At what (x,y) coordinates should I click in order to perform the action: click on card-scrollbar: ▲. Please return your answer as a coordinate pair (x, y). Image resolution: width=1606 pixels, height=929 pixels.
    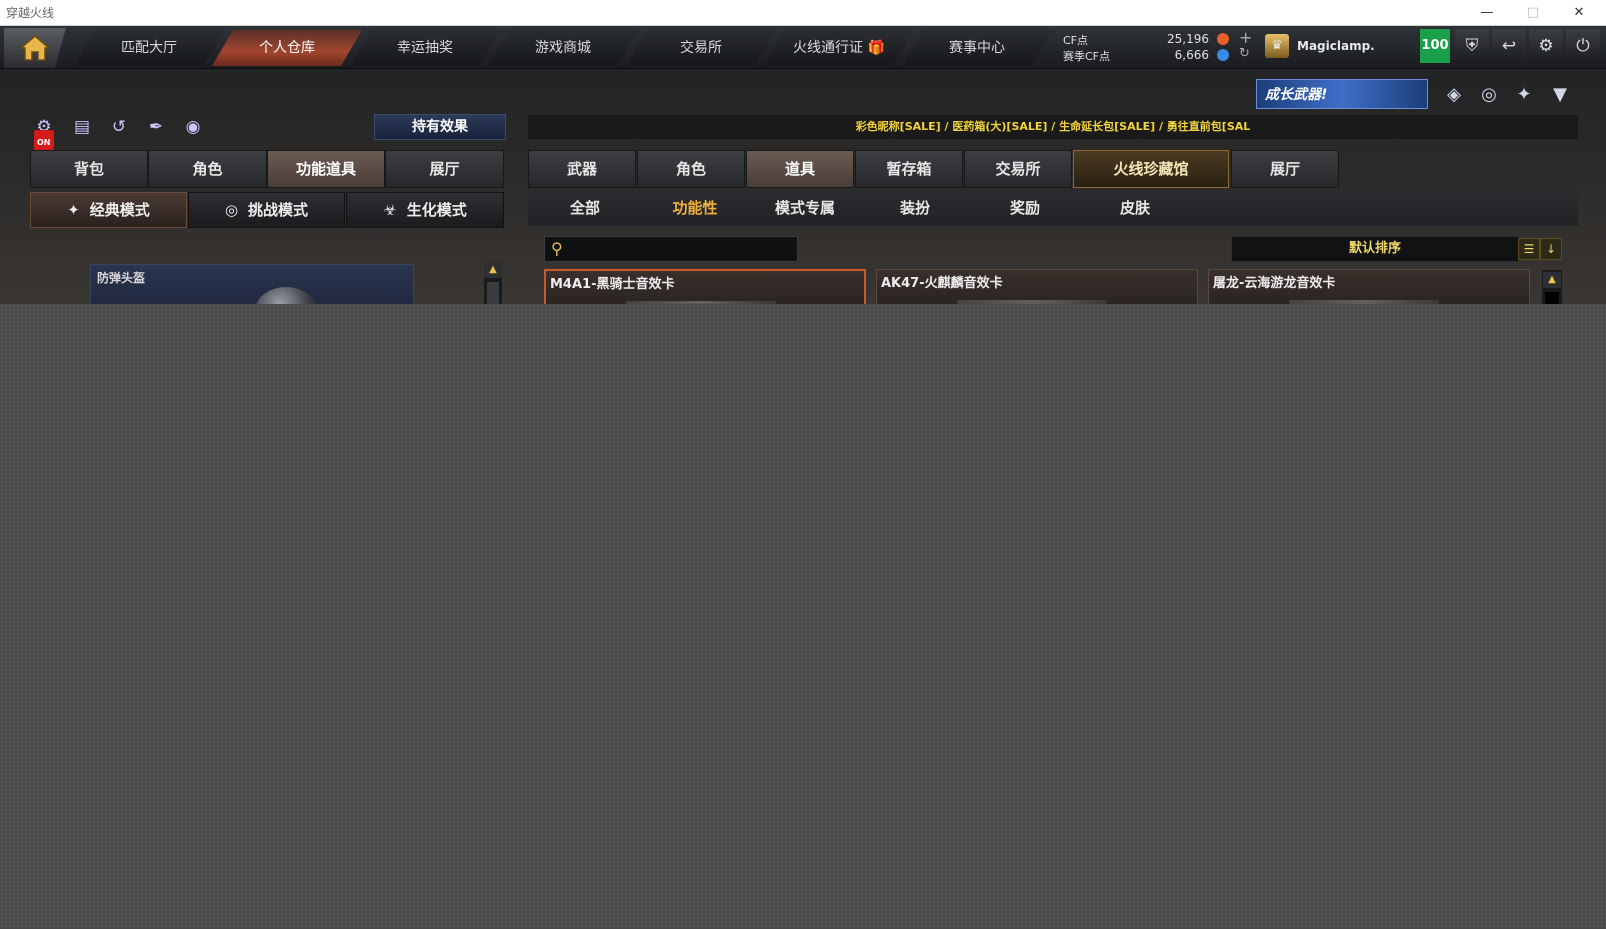
    Looking at the image, I should click on (1552, 287).